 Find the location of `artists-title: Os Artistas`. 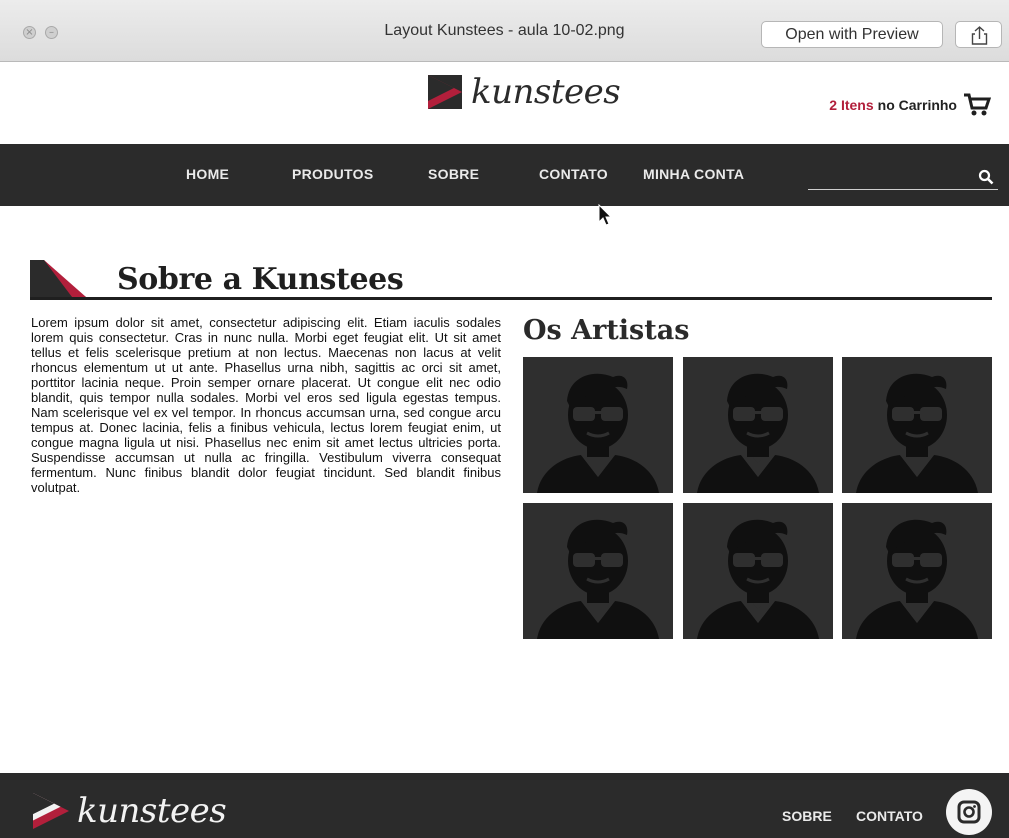

artists-title: Os Artistas is located at coordinates (606, 330).